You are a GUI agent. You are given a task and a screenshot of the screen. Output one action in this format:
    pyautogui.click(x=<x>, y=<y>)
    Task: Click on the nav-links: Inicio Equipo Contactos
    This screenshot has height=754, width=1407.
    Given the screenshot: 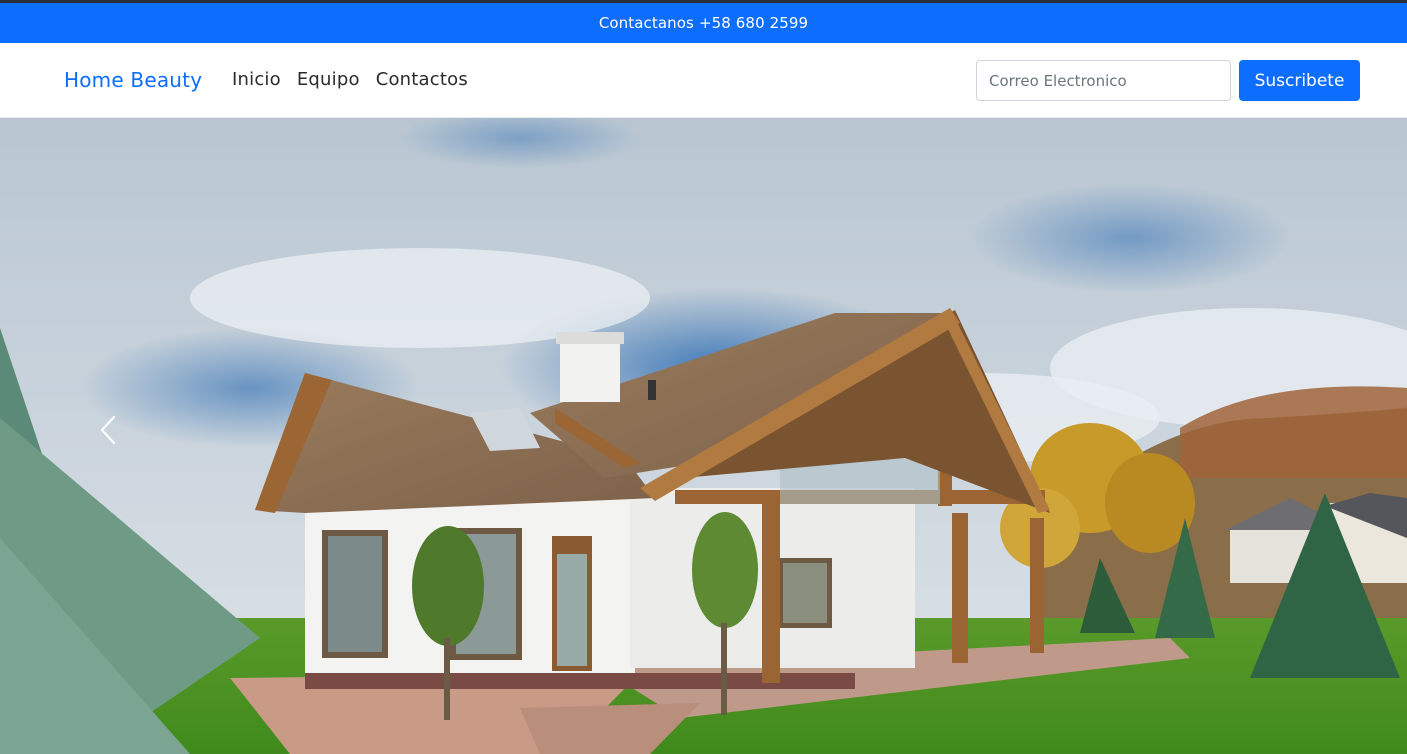 What is the action you would take?
    pyautogui.click(x=358, y=79)
    